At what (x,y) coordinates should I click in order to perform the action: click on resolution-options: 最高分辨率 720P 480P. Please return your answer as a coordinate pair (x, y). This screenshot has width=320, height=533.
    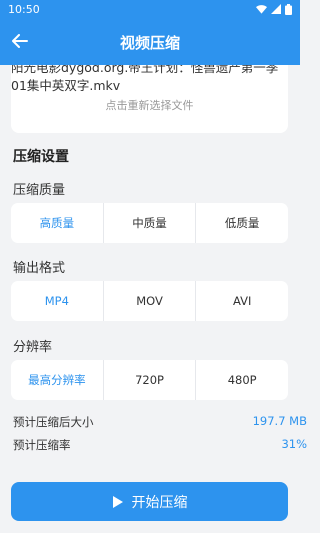
    Looking at the image, I should click on (149, 380).